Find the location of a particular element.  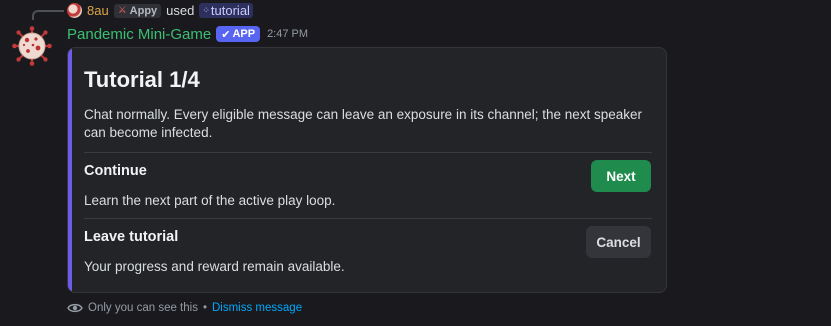

embed-title: Tutorial 1/4 is located at coordinates (142, 79).